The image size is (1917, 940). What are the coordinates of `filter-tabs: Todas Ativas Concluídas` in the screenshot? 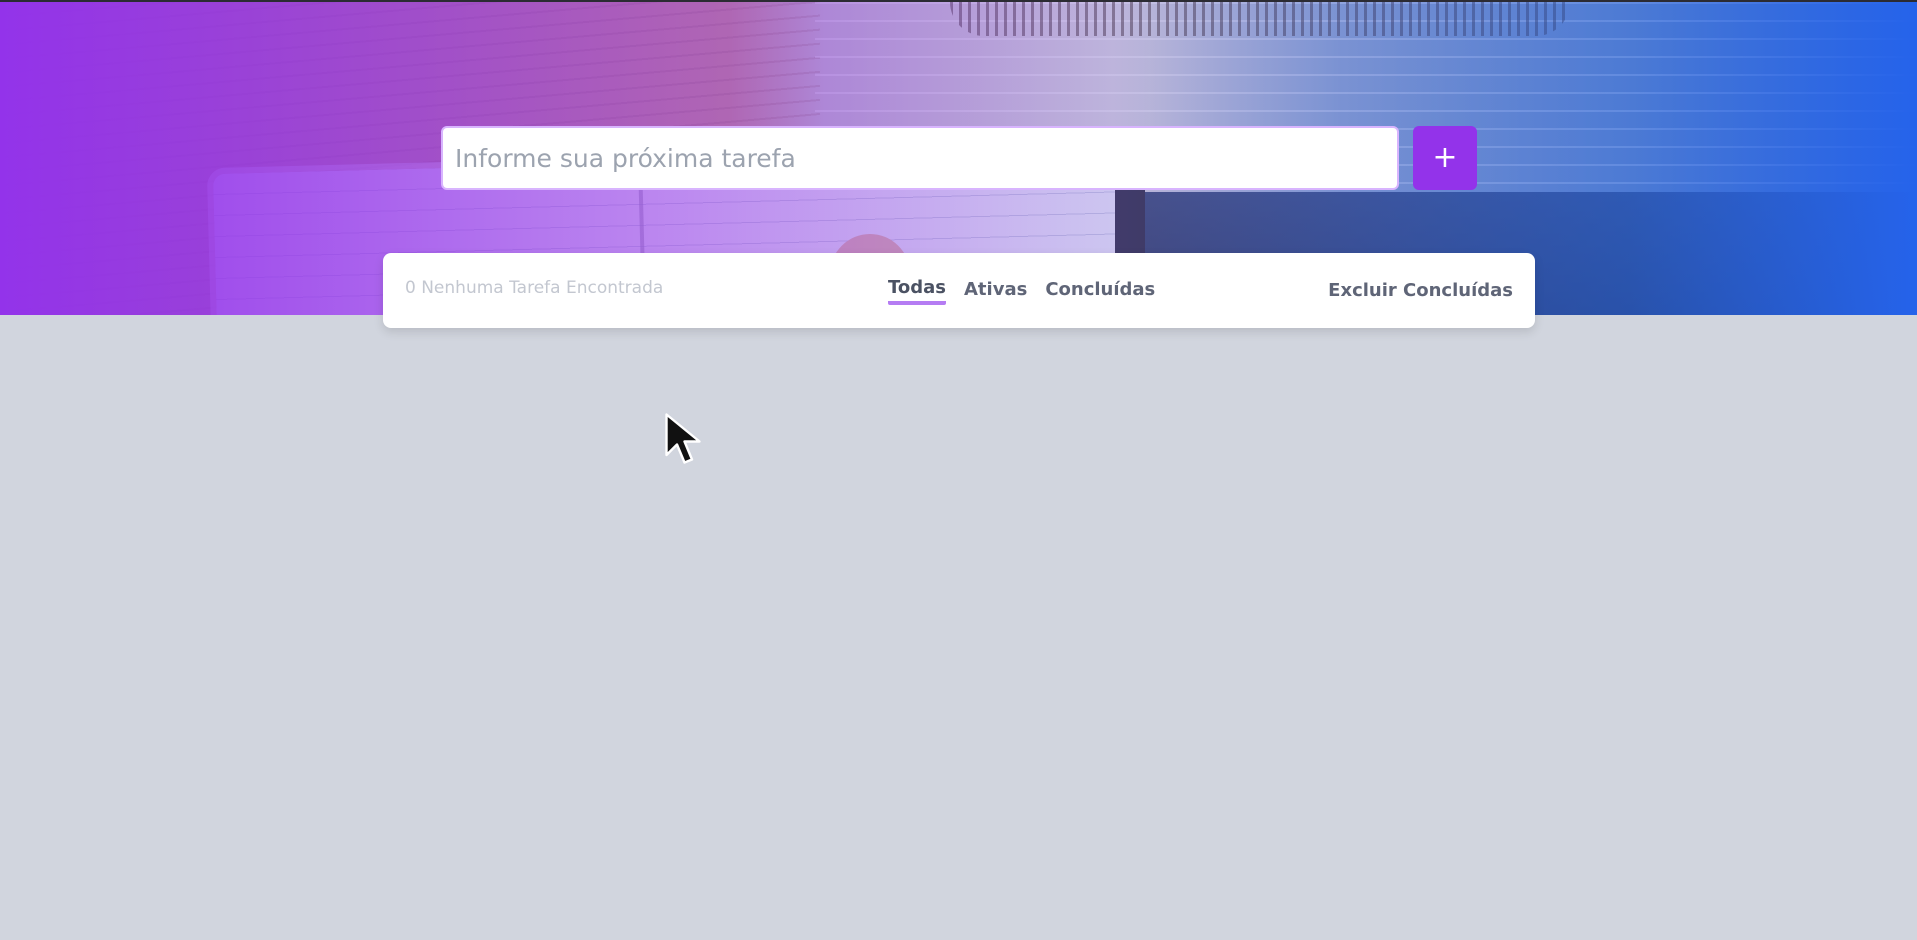 It's located at (1030, 290).